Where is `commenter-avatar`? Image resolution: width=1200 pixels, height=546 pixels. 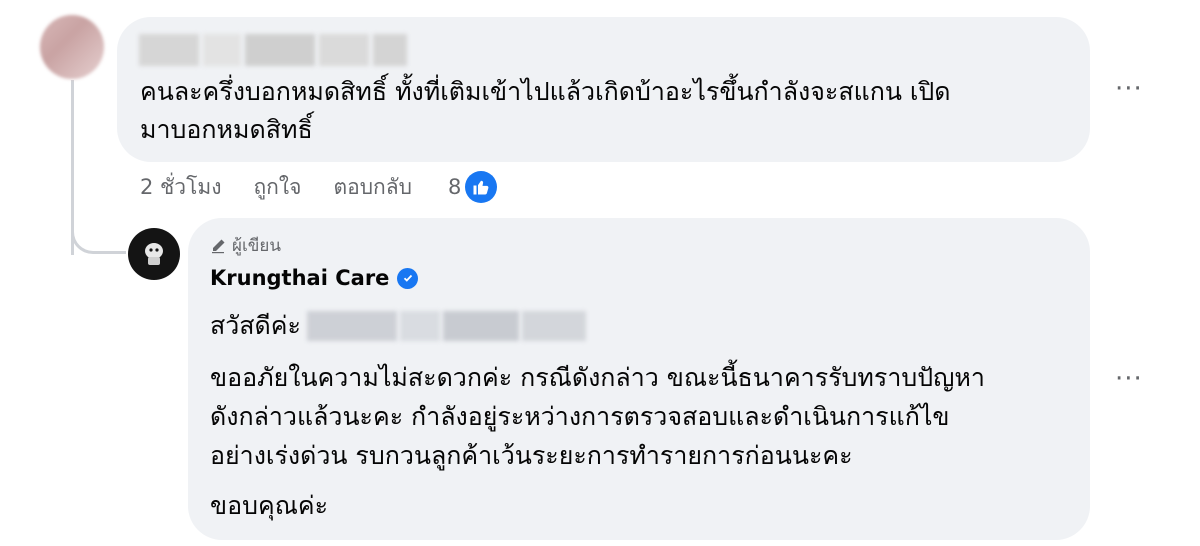 commenter-avatar is located at coordinates (72, 47).